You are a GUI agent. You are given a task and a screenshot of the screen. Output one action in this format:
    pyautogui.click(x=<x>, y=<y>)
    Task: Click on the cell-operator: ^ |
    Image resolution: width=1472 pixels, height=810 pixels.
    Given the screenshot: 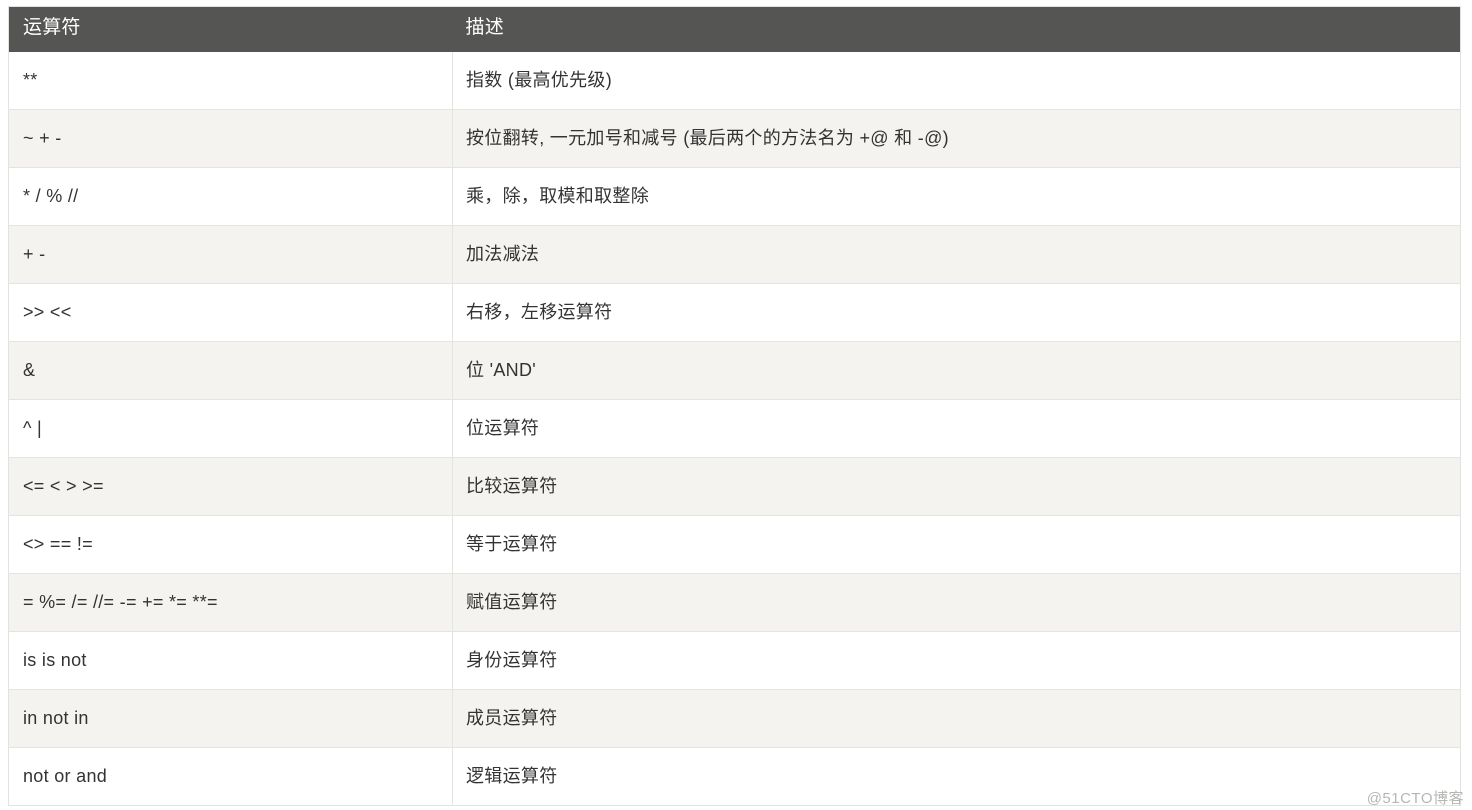 What is the action you would take?
    pyautogui.click(x=230, y=428)
    